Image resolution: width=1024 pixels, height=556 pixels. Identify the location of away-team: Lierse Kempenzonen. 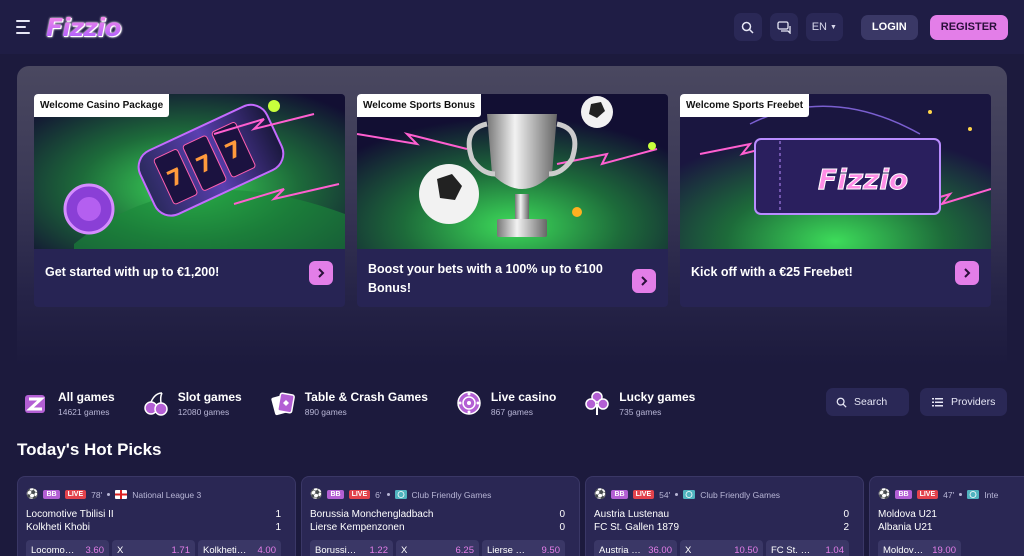
(357, 527).